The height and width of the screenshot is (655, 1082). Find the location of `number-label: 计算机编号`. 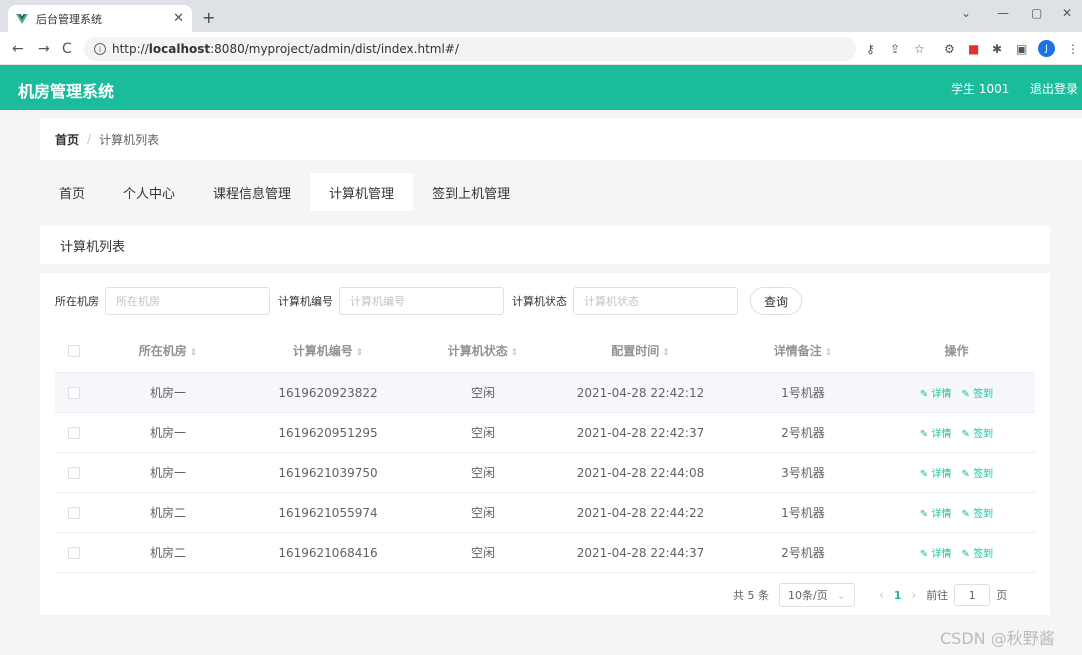

number-label: 计算机编号 is located at coordinates (305, 301).